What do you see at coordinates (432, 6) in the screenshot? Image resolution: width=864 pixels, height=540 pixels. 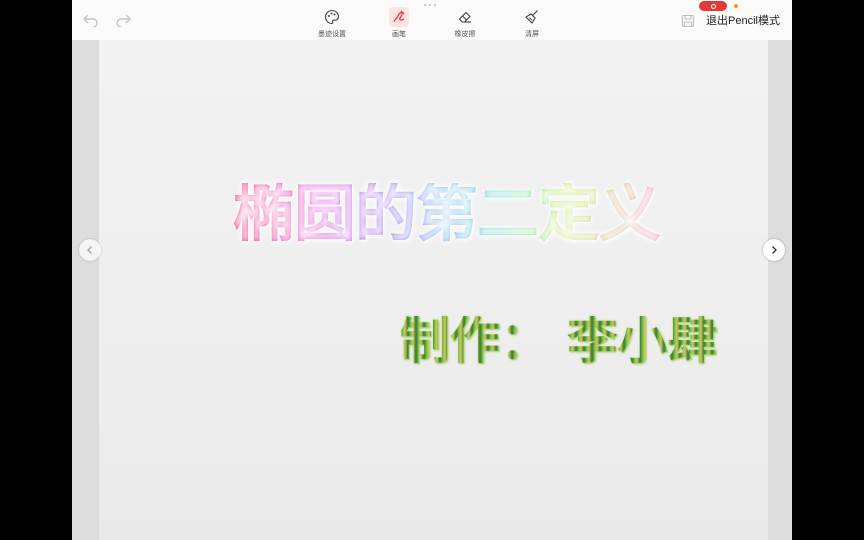 I see `drag-handle` at bounding box center [432, 6].